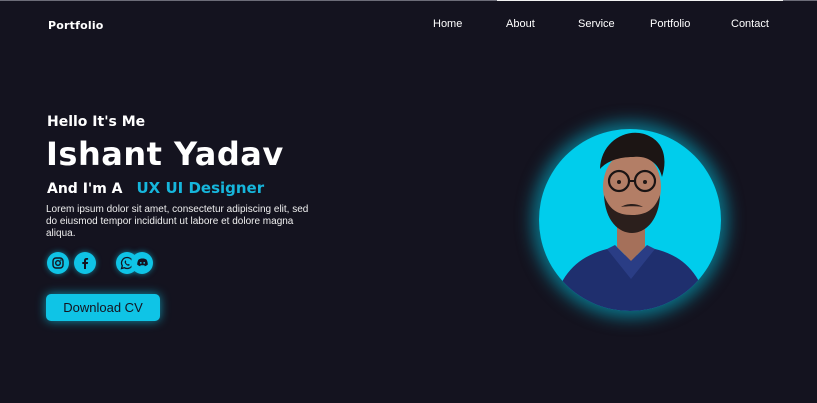 This screenshot has width=817, height=403. What do you see at coordinates (520, 24) in the screenshot?
I see `nav-about: About` at bounding box center [520, 24].